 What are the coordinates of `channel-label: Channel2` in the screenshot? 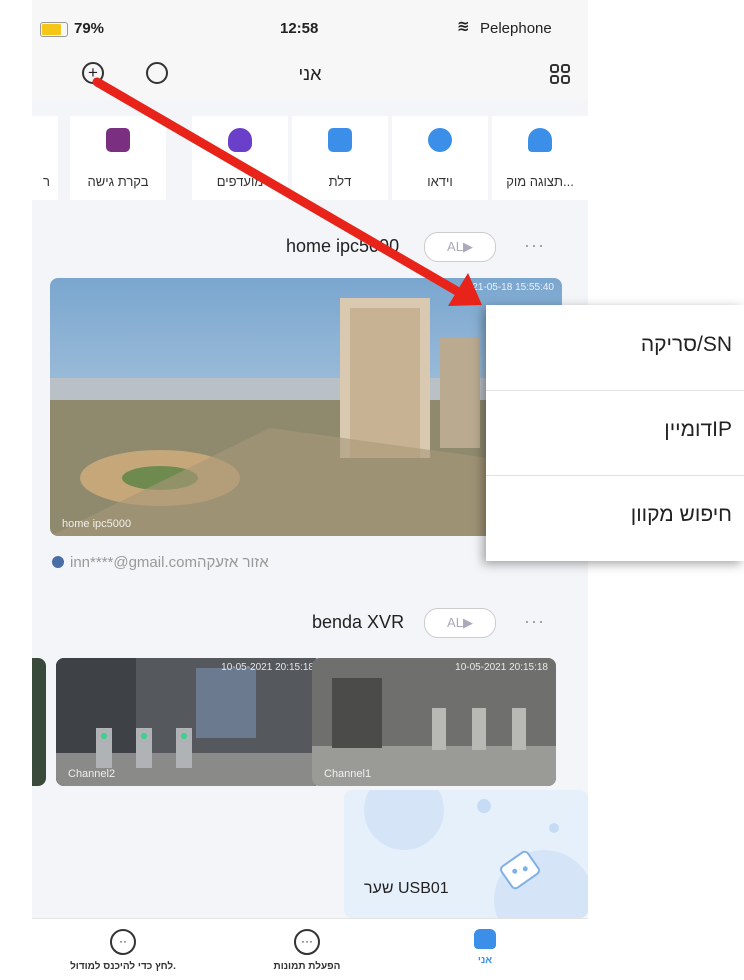 It's located at (92, 774).